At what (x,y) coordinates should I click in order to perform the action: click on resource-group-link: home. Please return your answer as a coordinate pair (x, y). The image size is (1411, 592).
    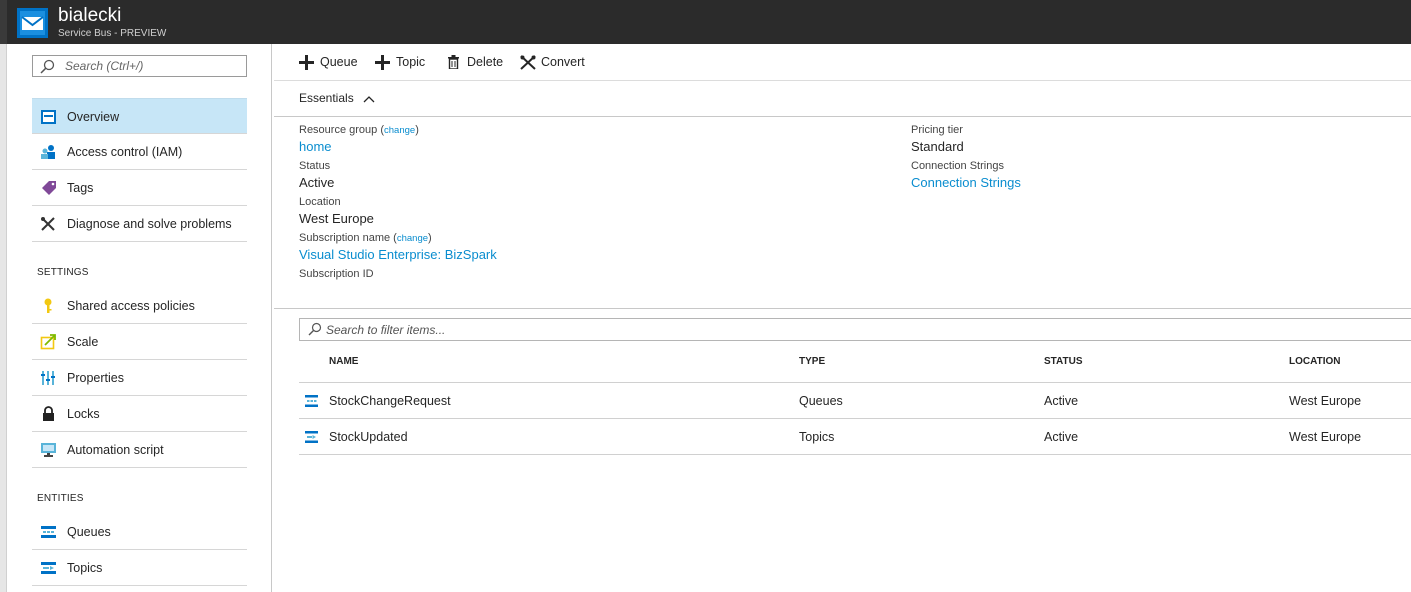
    Looking at the image, I should click on (315, 146).